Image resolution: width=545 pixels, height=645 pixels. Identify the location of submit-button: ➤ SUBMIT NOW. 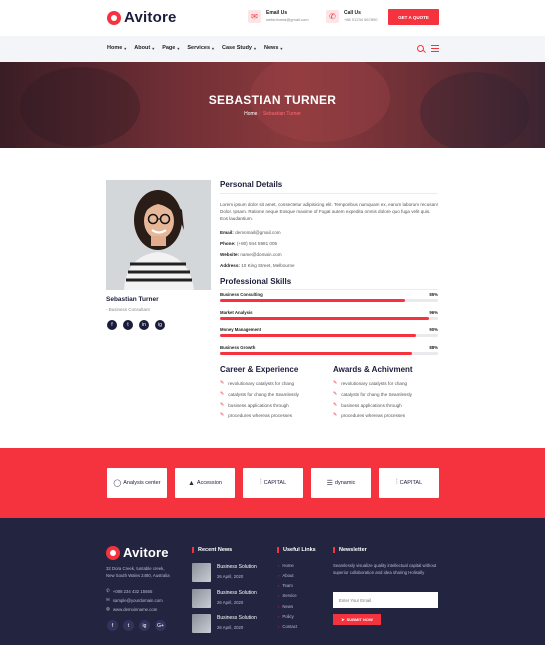
(357, 619).